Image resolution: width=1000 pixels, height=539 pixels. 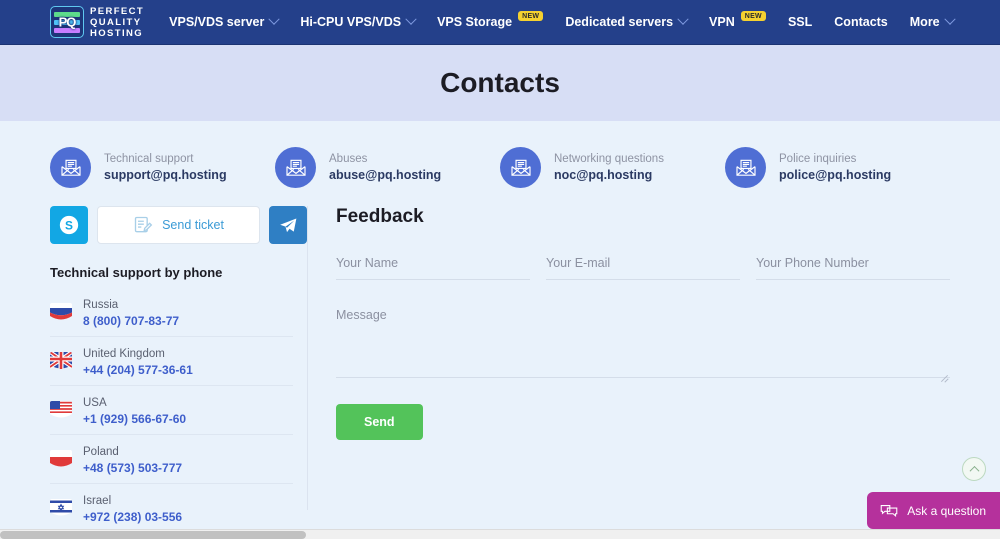 I want to click on nav-item-contacts: Contacts, so click(x=860, y=22).